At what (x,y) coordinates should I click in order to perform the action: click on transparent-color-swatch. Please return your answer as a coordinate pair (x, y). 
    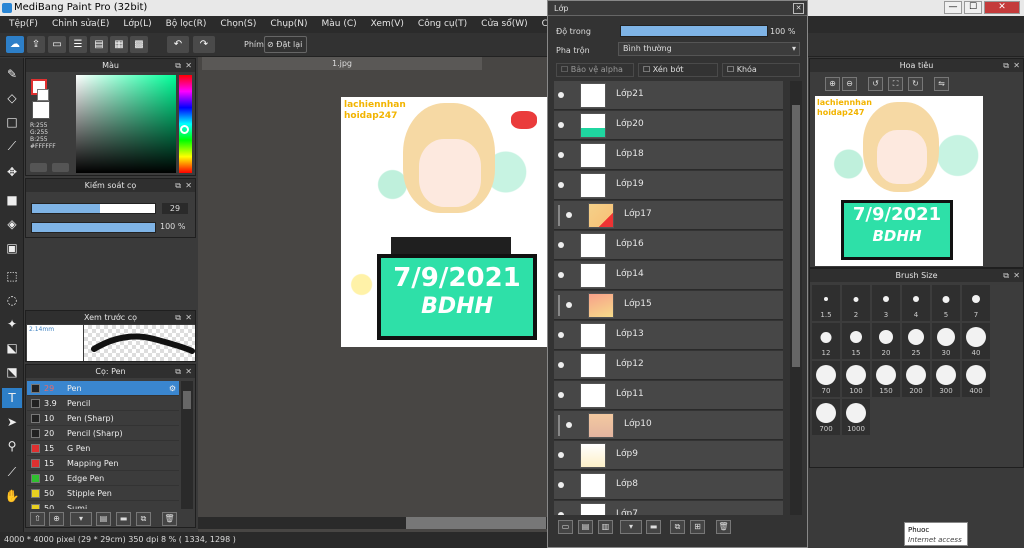
    Looking at the image, I should click on (41, 110).